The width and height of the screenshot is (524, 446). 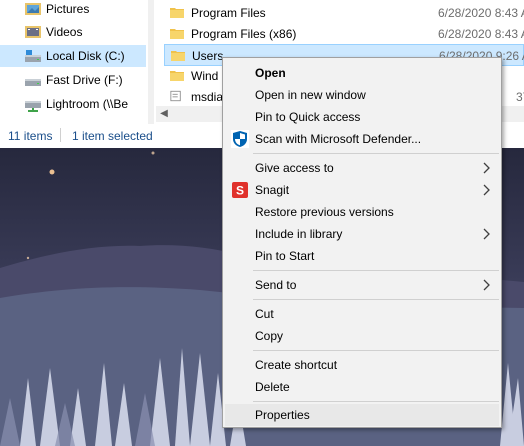 I want to click on videos-folder-icon, so click(x=33, y=32).